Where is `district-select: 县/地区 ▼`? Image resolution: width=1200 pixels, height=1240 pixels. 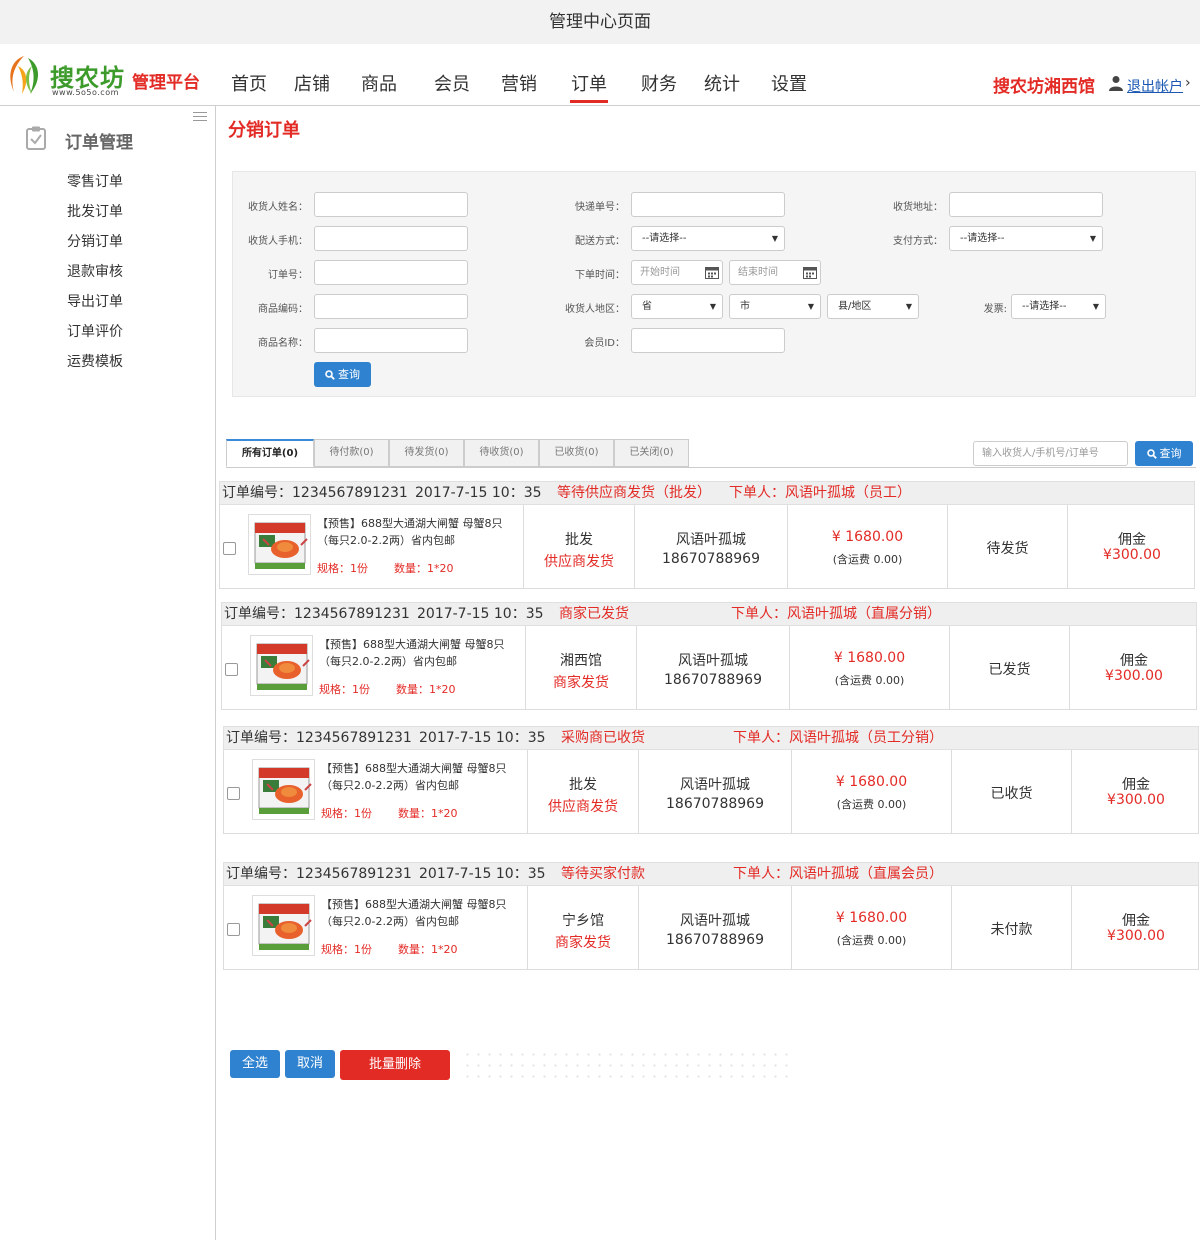
district-select: 县/地区 ▼ is located at coordinates (873, 306).